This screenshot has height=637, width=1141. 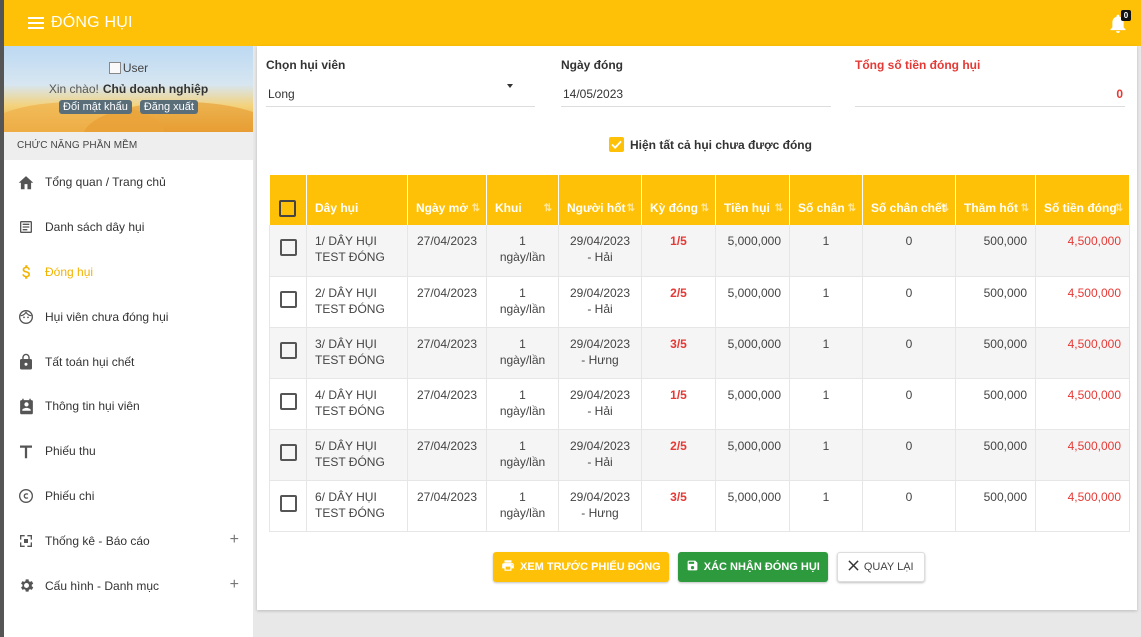 What do you see at coordinates (909, 200) in the screenshot?
I see `col-header: Số chân chết ⇅` at bounding box center [909, 200].